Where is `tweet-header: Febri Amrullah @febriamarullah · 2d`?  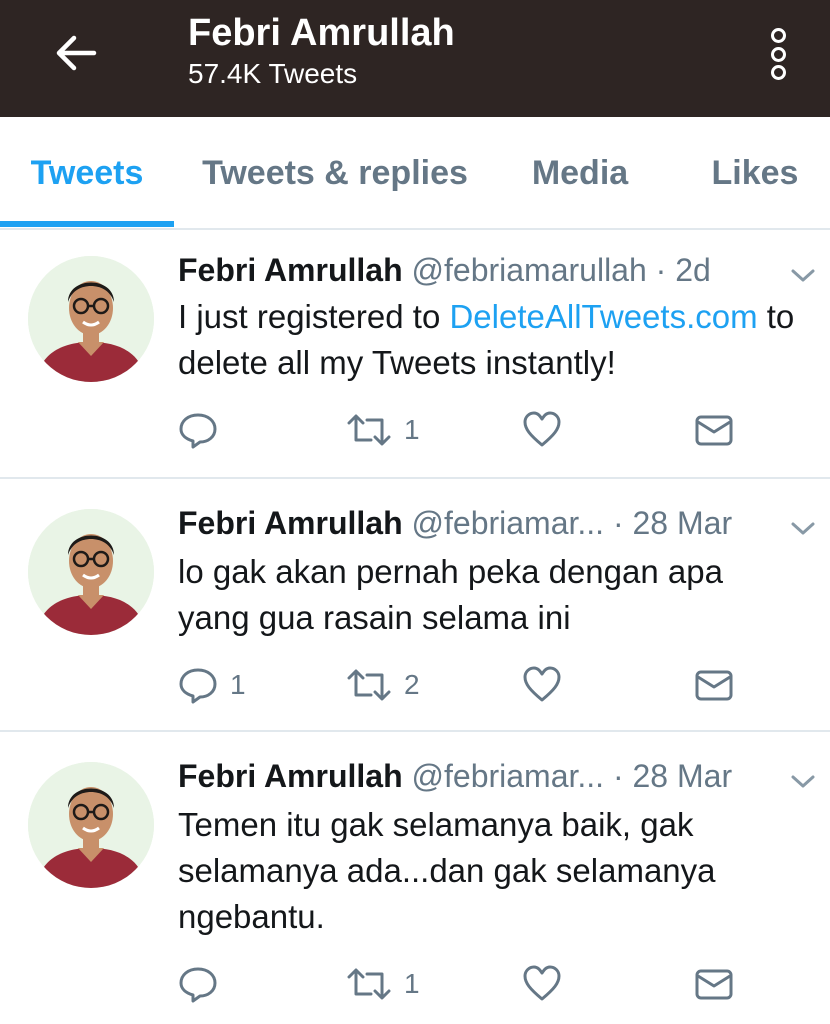 tweet-header: Febri Amrullah @febriamarullah · 2d is located at coordinates (444, 270).